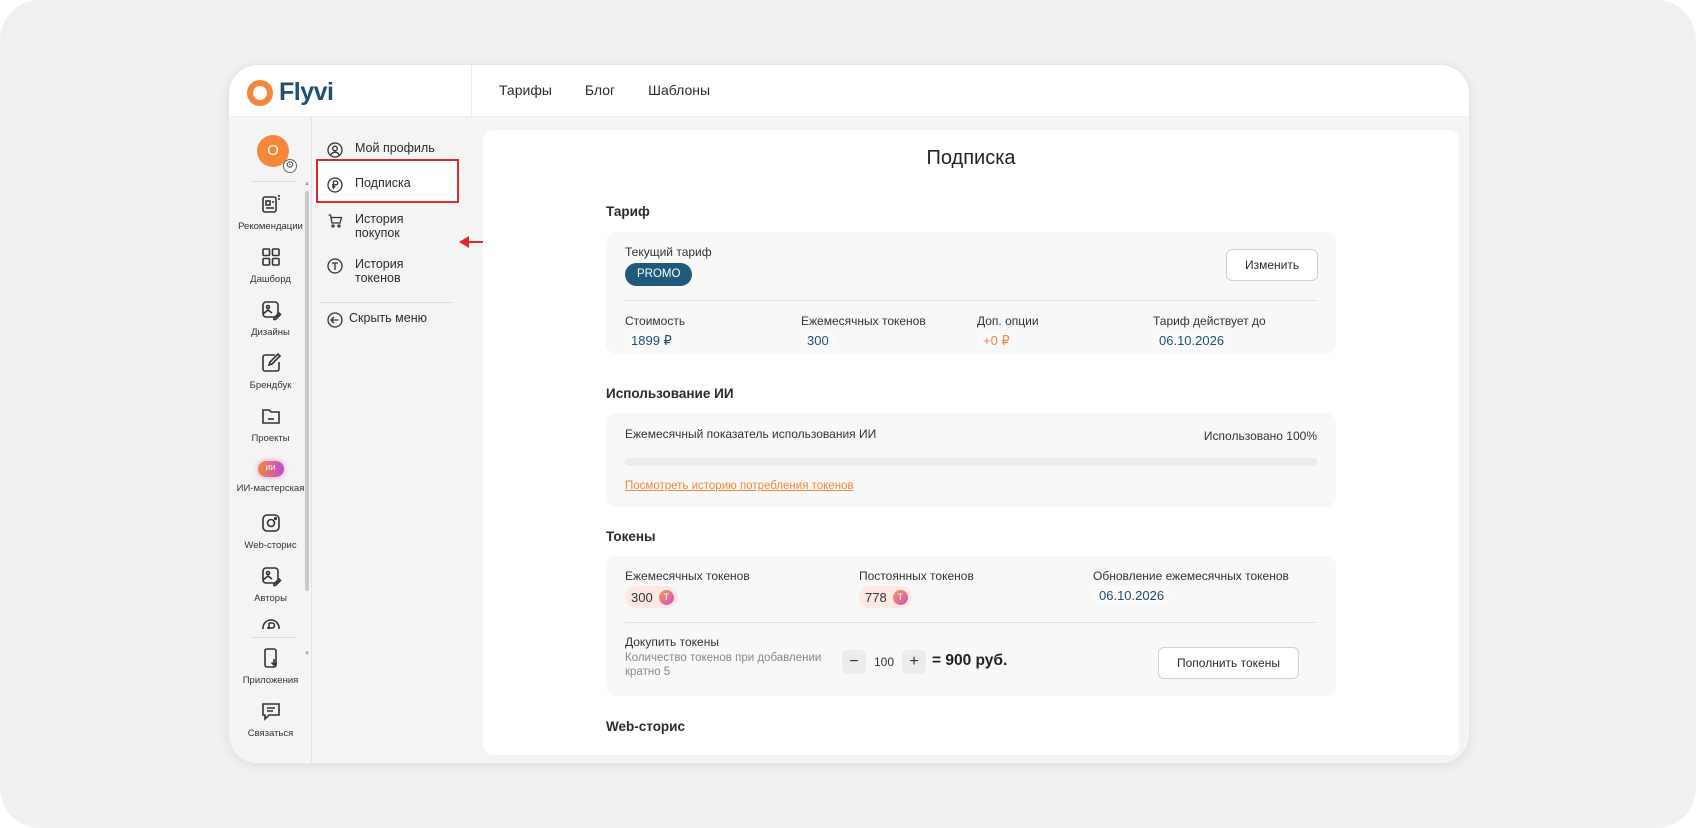 The width and height of the screenshot is (1696, 828). I want to click on ruble-coin-icon, so click(270, 624).